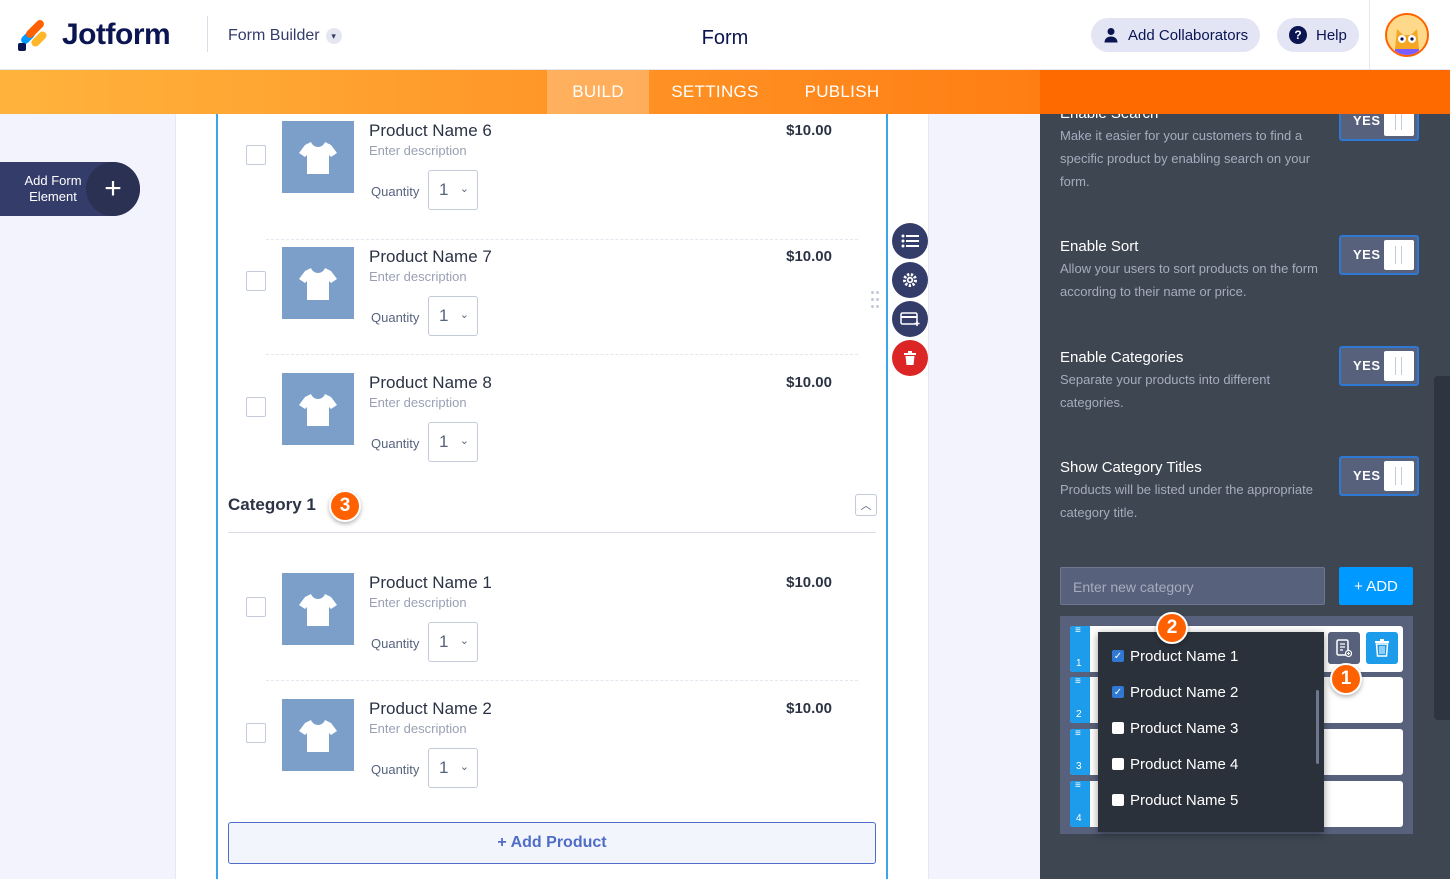 The image size is (1450, 879). I want to click on plus-icon: +, so click(113, 189).